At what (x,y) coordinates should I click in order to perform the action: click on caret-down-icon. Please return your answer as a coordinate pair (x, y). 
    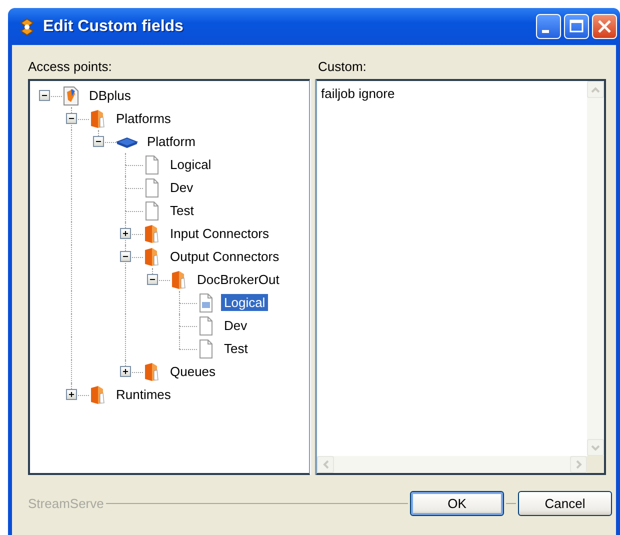
    Looking at the image, I should click on (595, 447).